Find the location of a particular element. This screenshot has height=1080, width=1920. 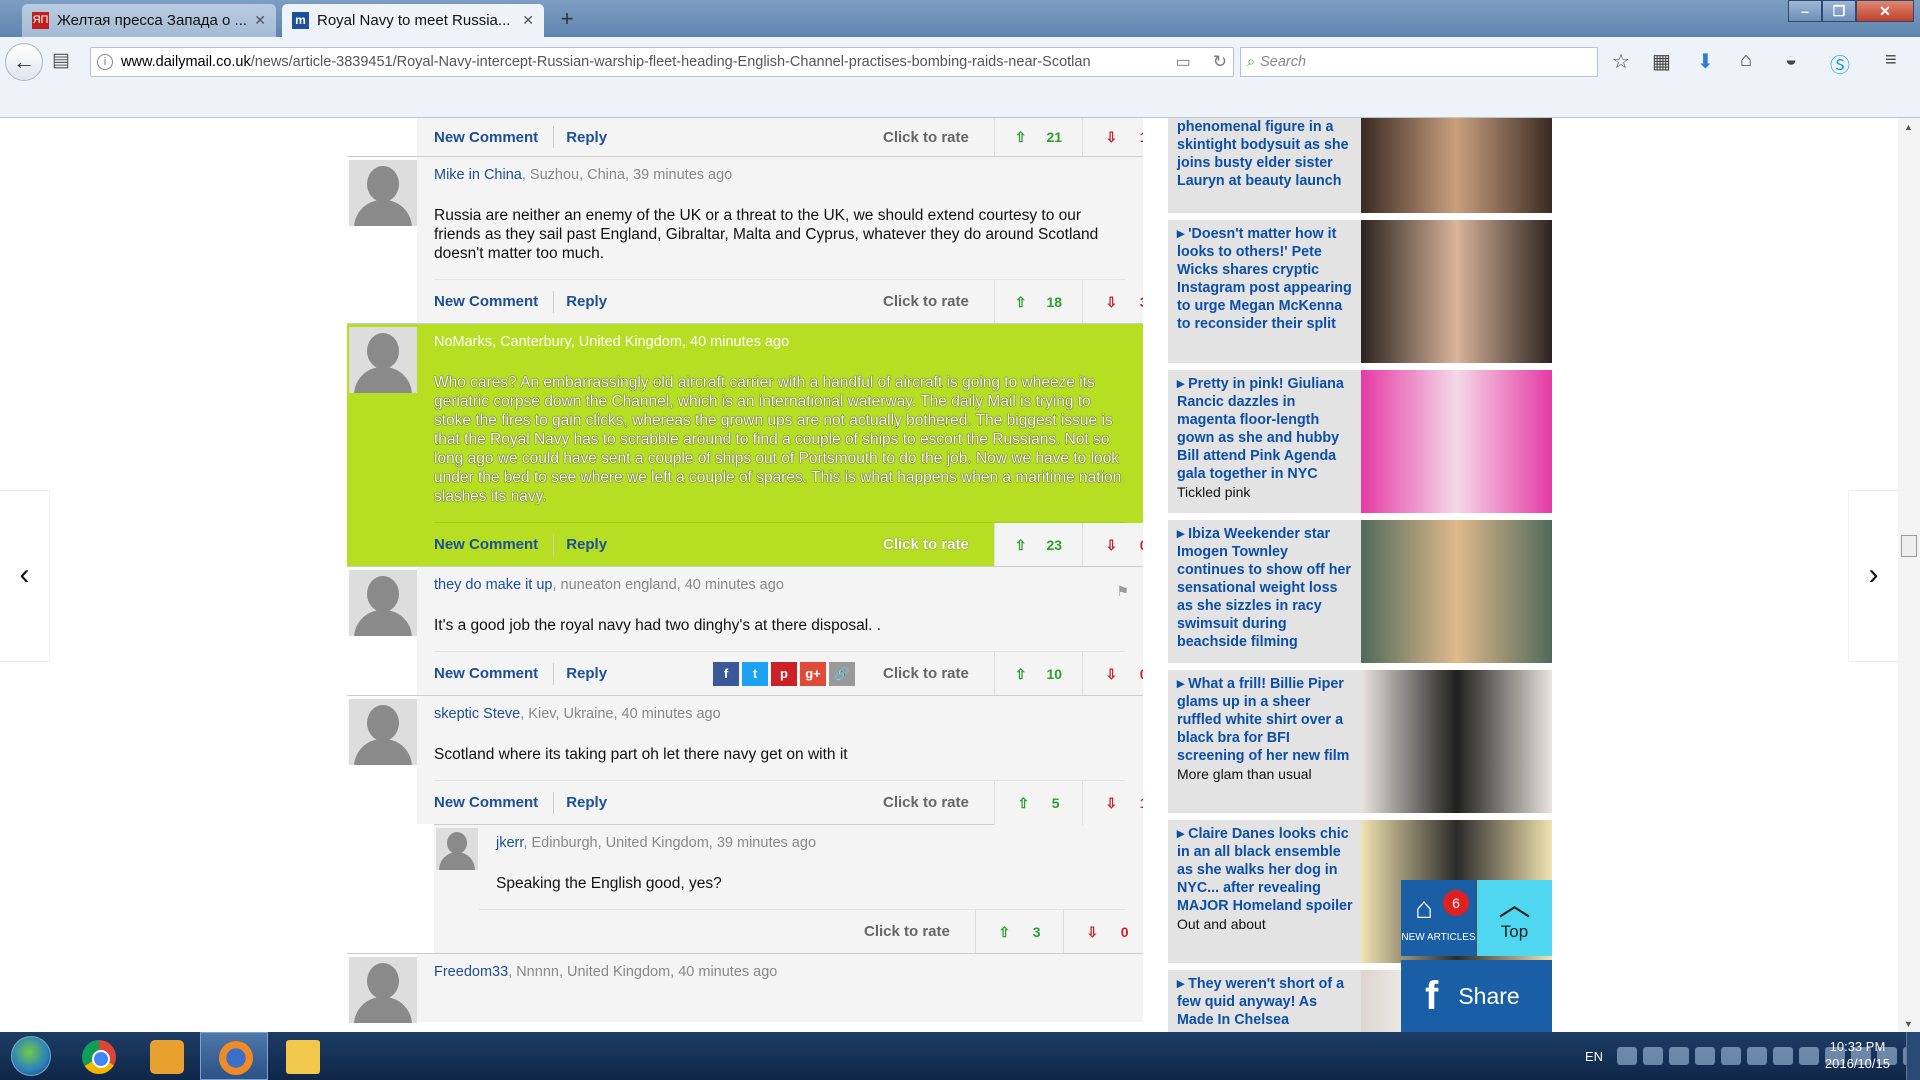

menu-icon: ≡ is located at coordinates (1891, 60).